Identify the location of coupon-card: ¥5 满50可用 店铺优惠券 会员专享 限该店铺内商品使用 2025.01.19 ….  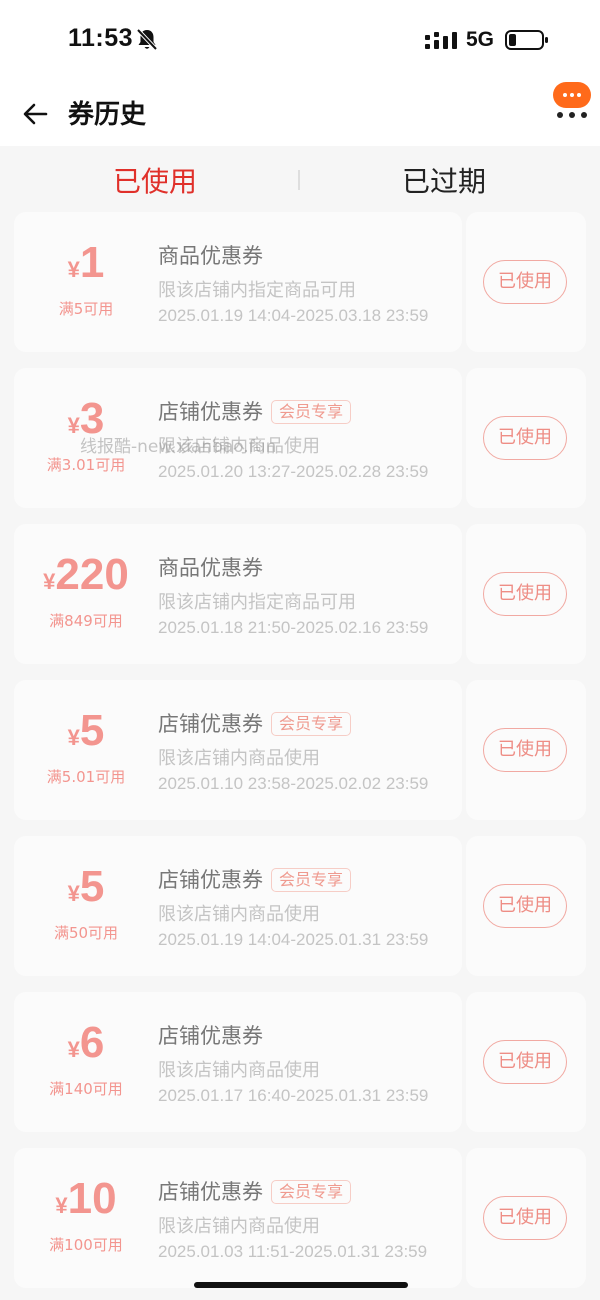
(300, 906).